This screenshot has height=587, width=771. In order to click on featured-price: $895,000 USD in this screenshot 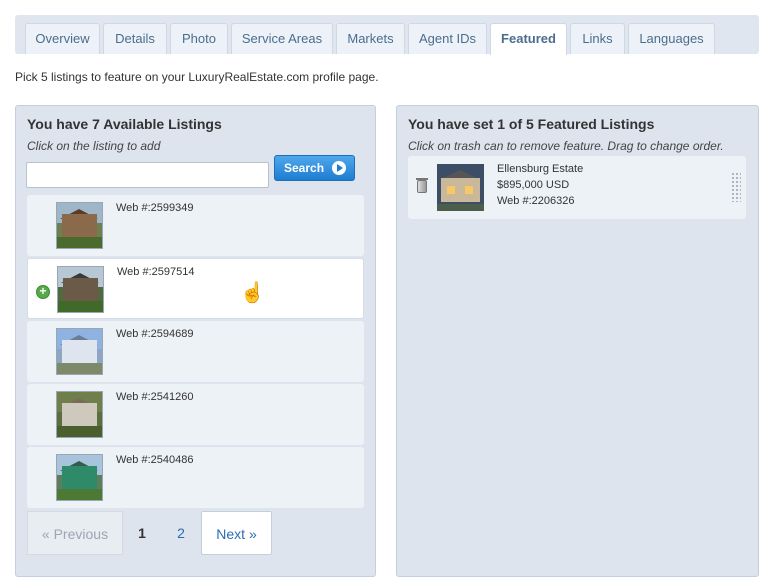, I will do `click(533, 185)`.